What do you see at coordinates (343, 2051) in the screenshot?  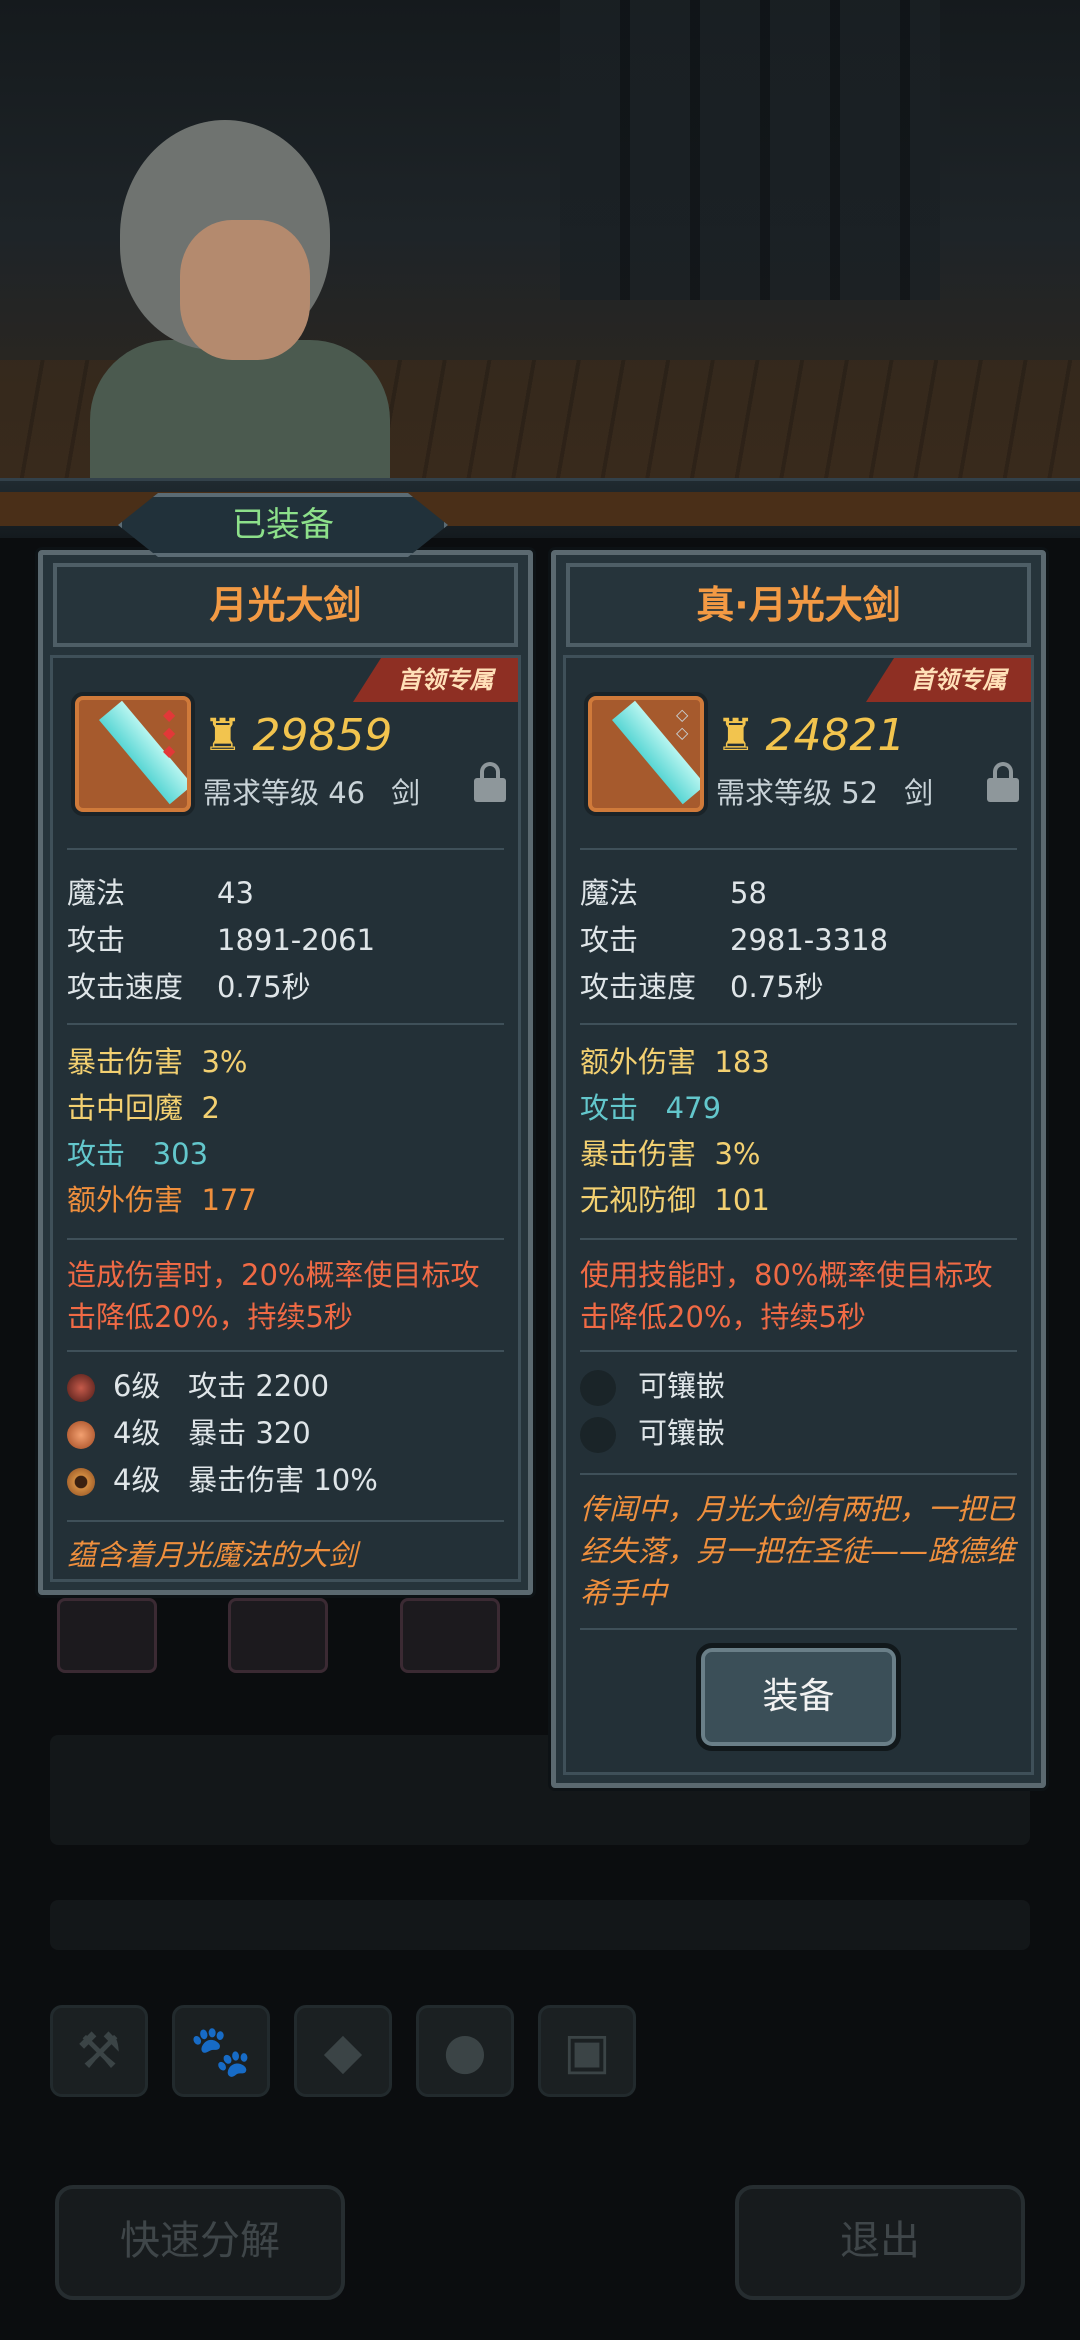 I see `diamond-icon: ◆` at bounding box center [343, 2051].